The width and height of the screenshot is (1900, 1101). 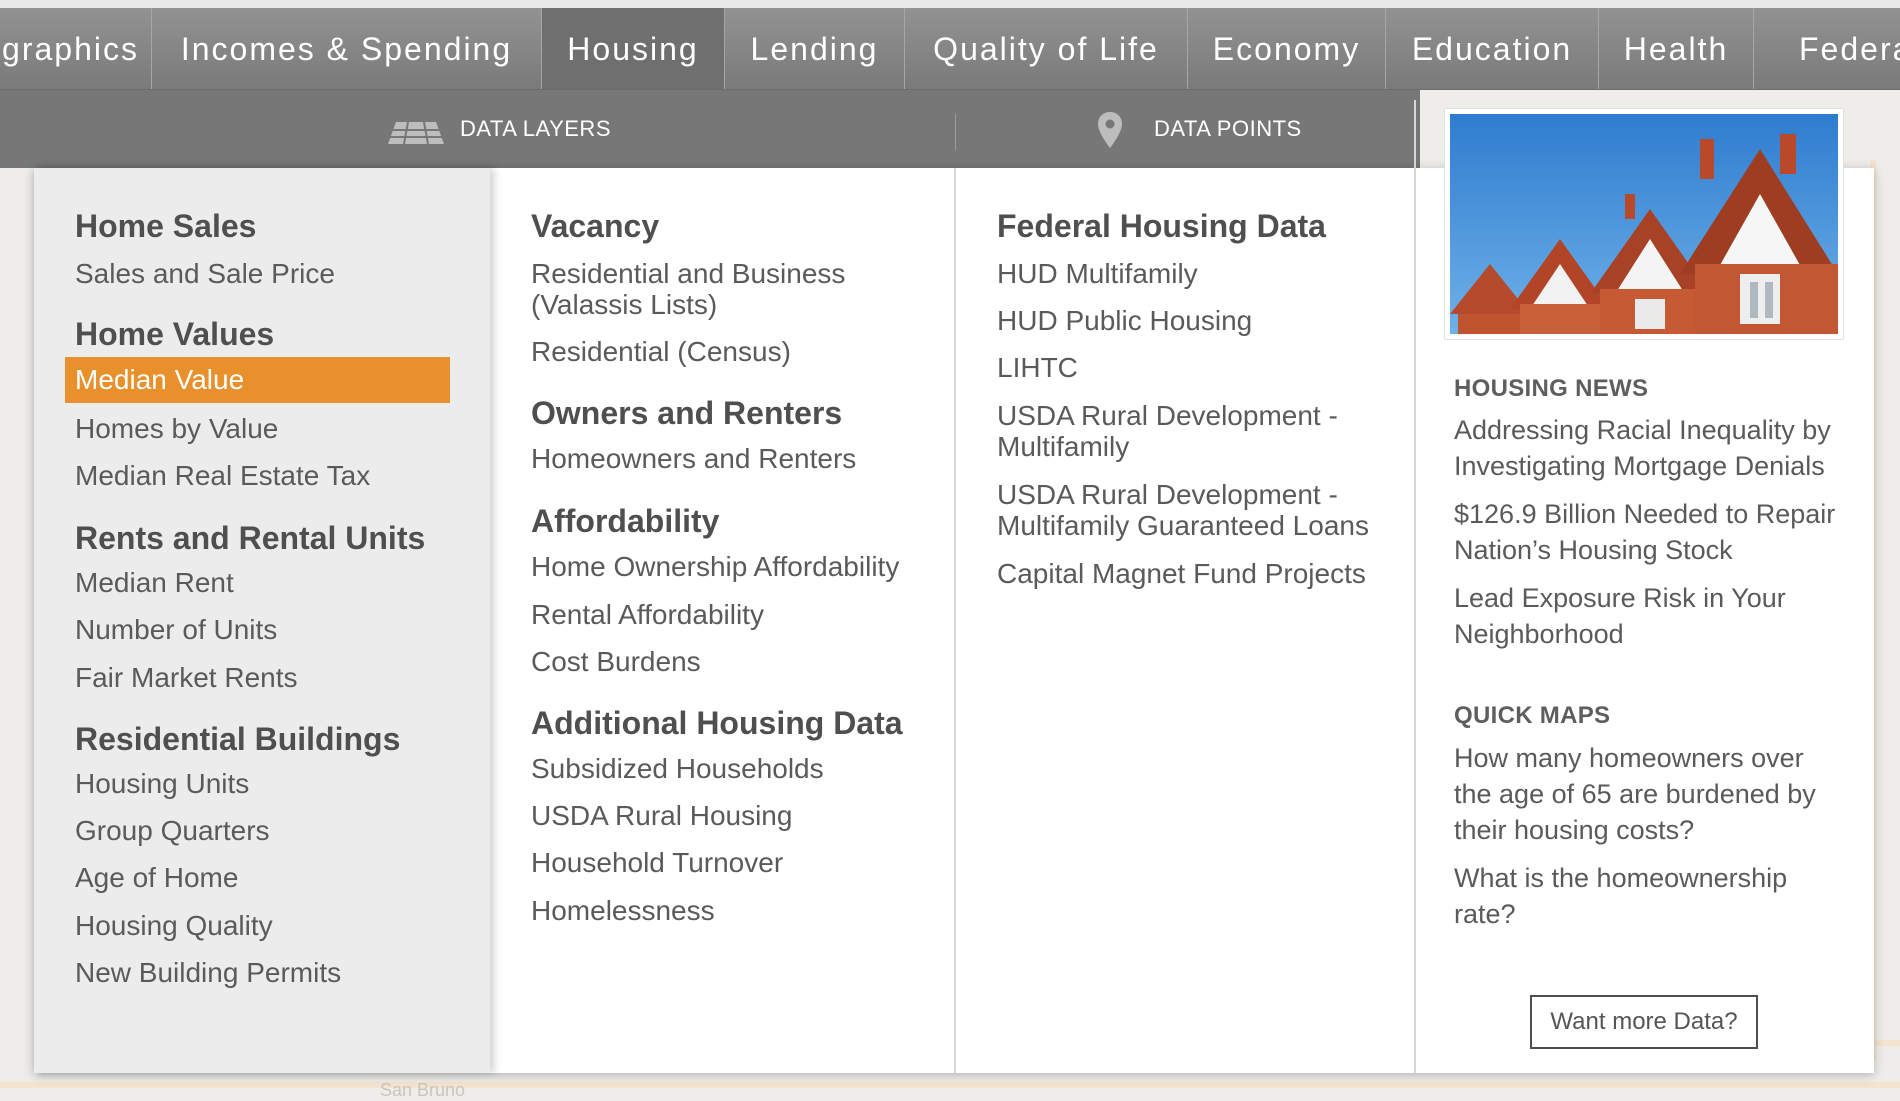 I want to click on tab-lending: Lending, so click(x=815, y=48).